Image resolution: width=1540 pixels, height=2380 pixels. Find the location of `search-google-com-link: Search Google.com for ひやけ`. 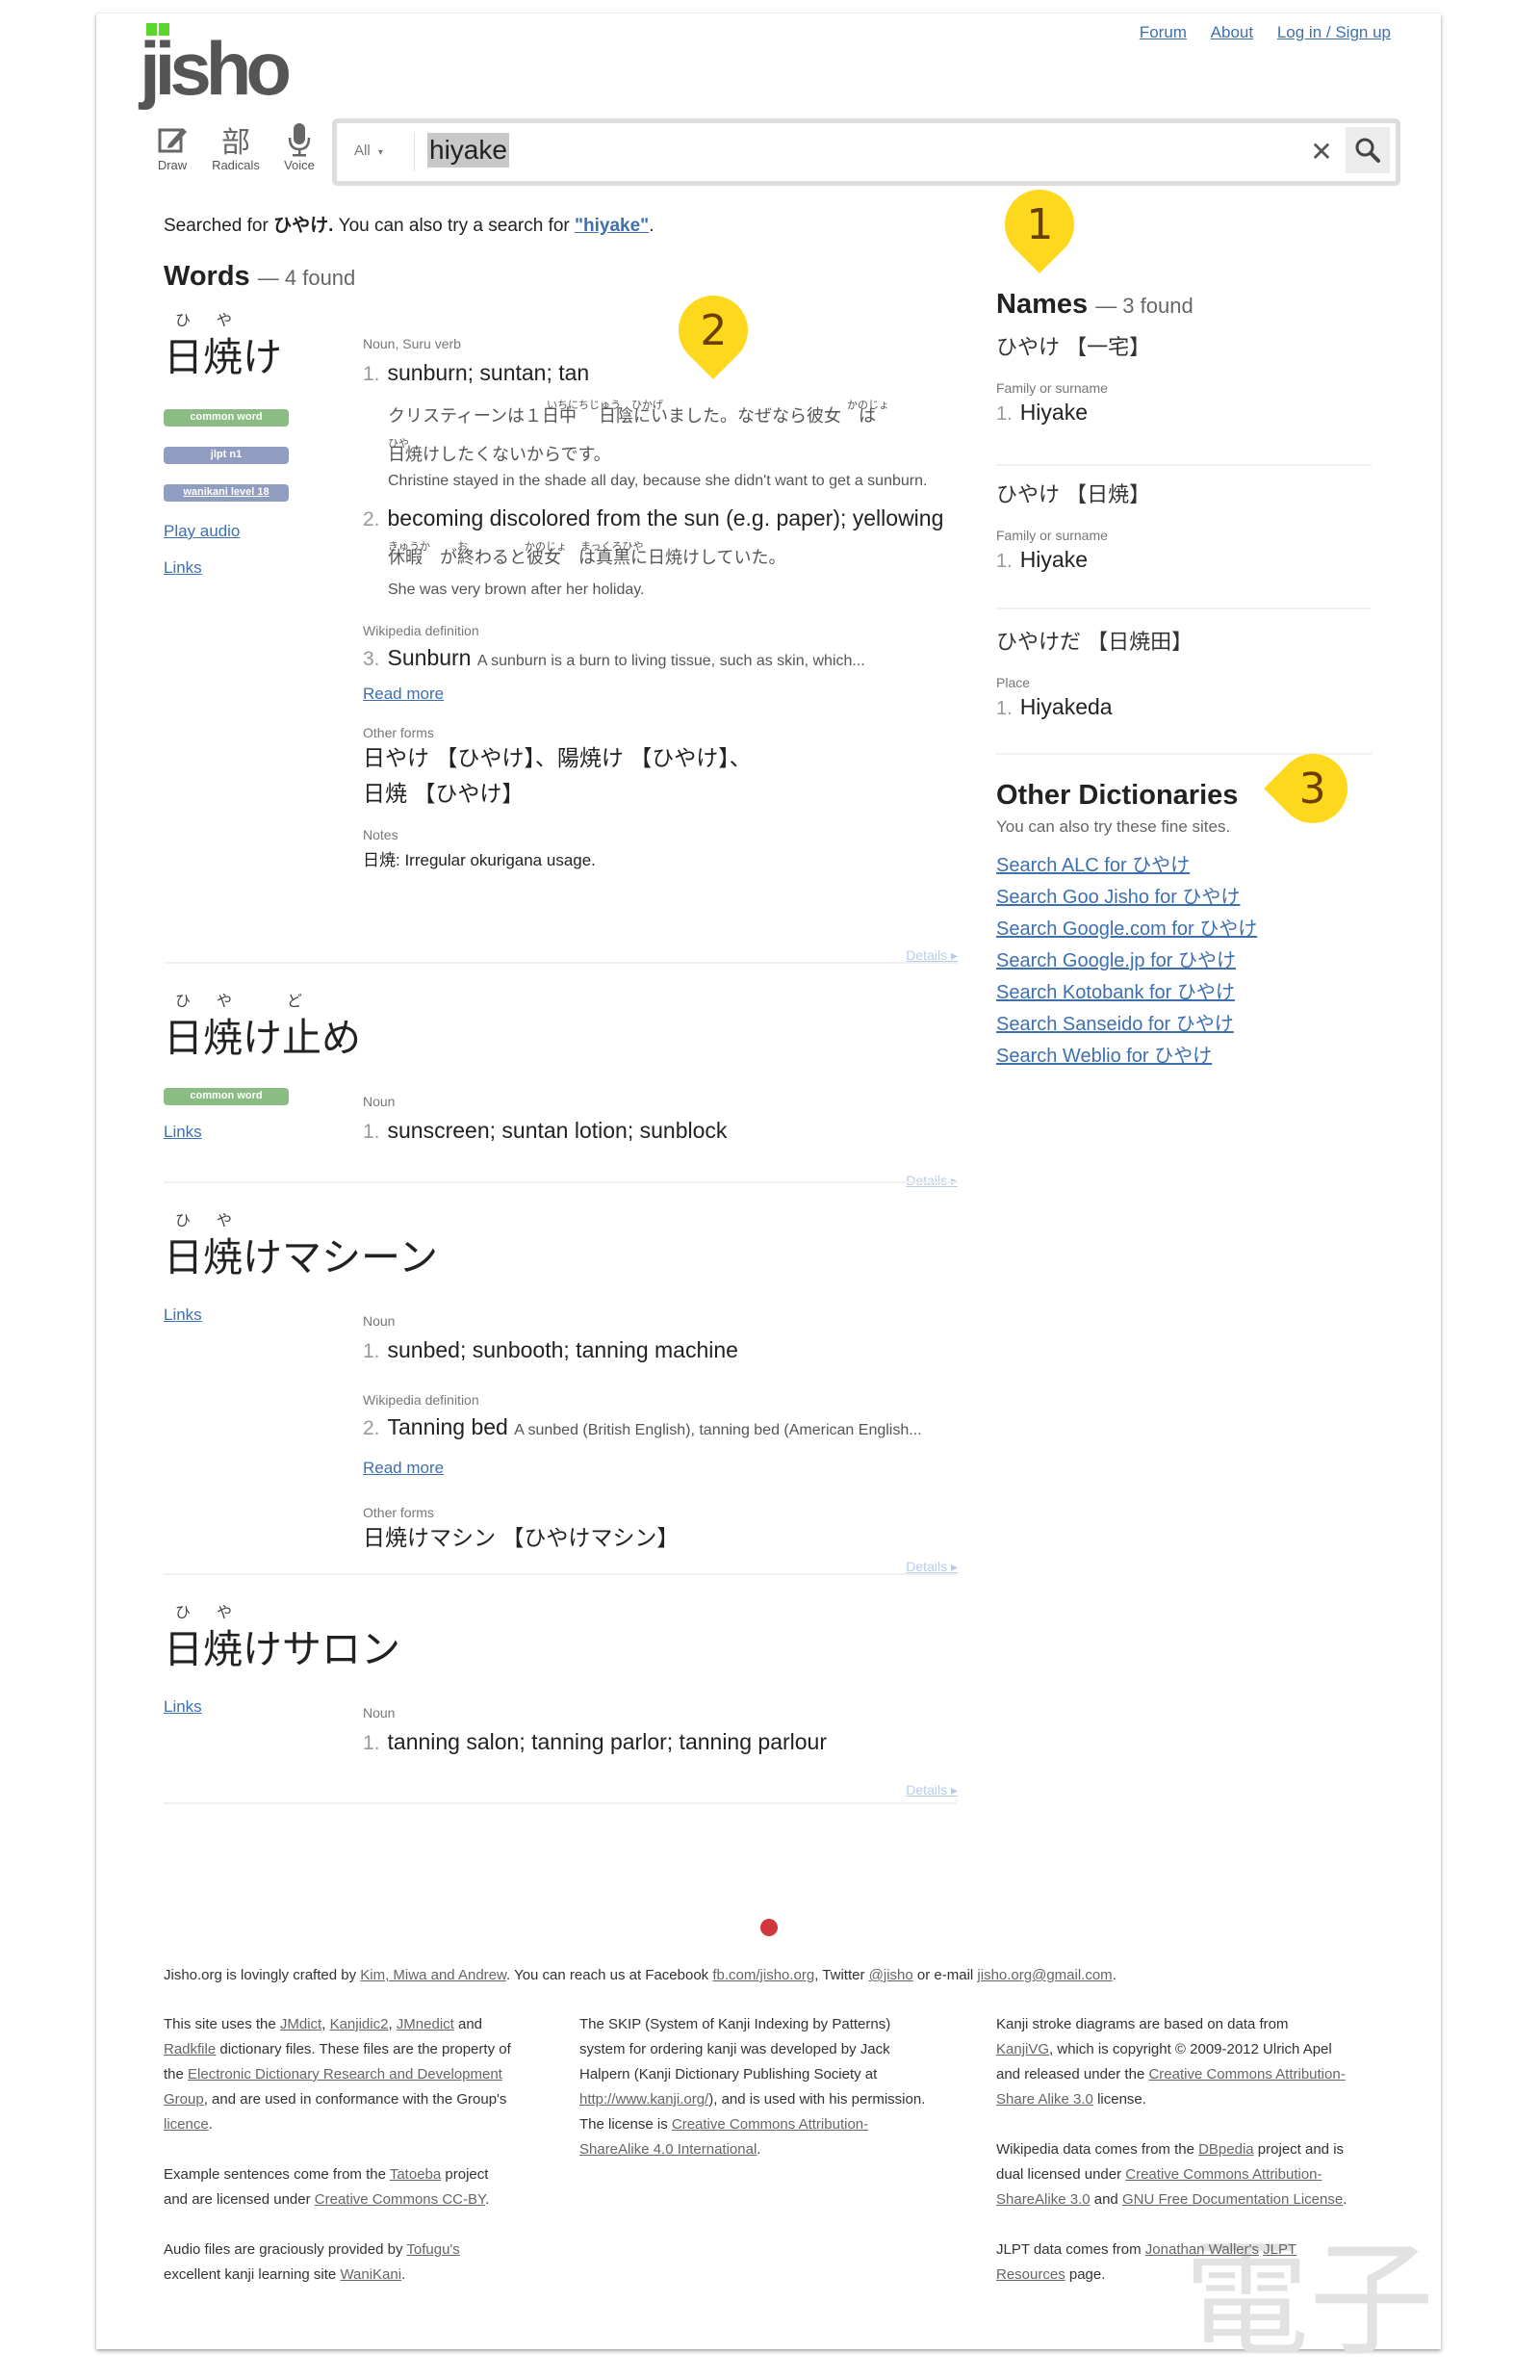

search-google-com-link: Search Google.com for ひやけ is located at coordinates (1126, 930).